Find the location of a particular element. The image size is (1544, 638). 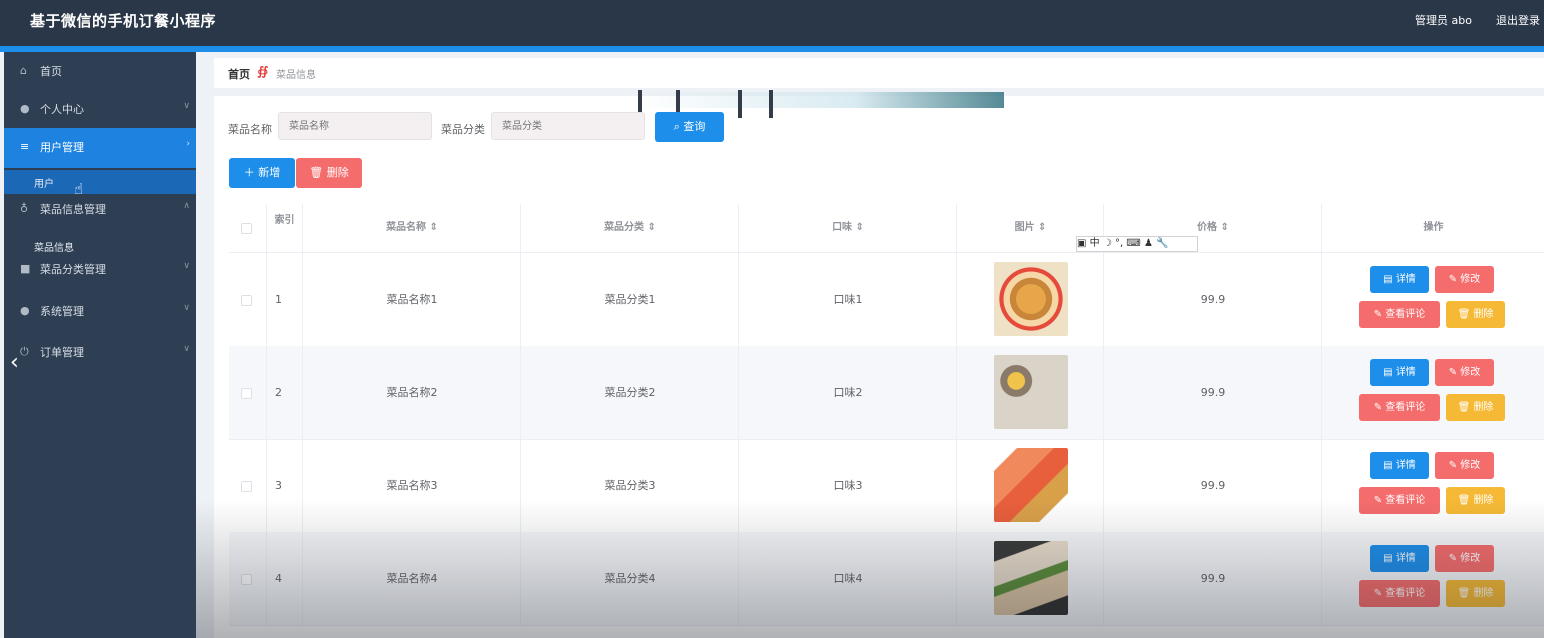

breadcrumb-home: 首页 is located at coordinates (239, 74).